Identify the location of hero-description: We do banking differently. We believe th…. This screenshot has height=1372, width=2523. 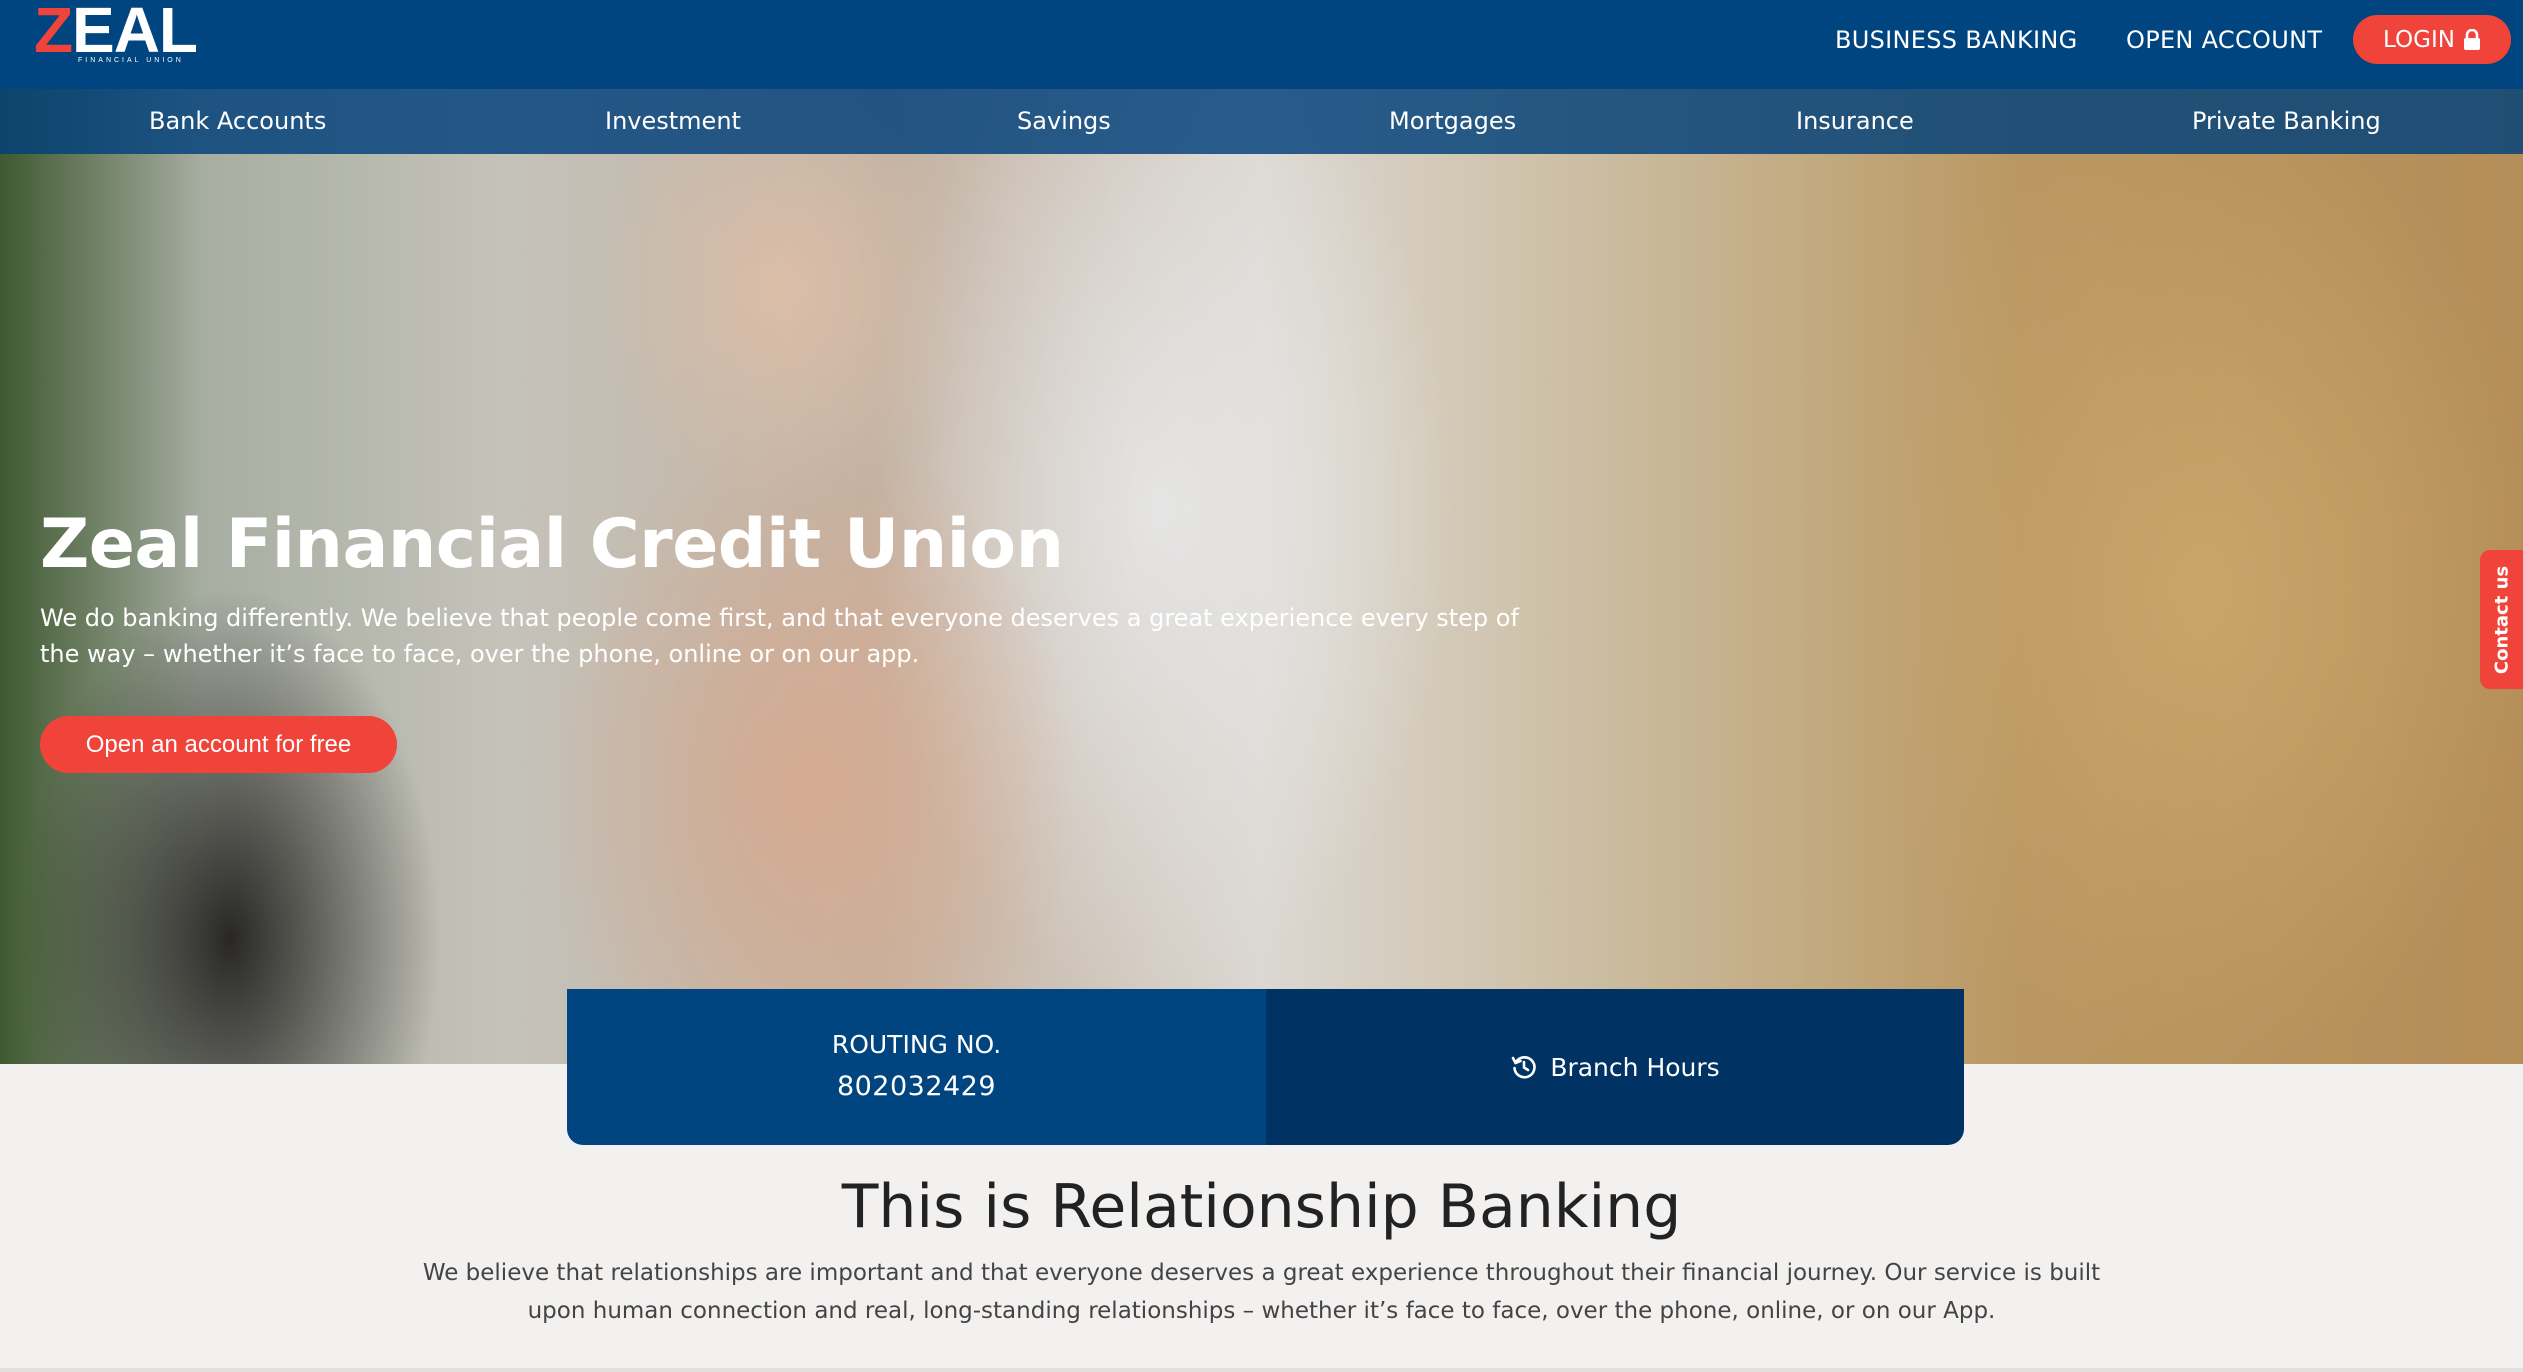
(779, 636).